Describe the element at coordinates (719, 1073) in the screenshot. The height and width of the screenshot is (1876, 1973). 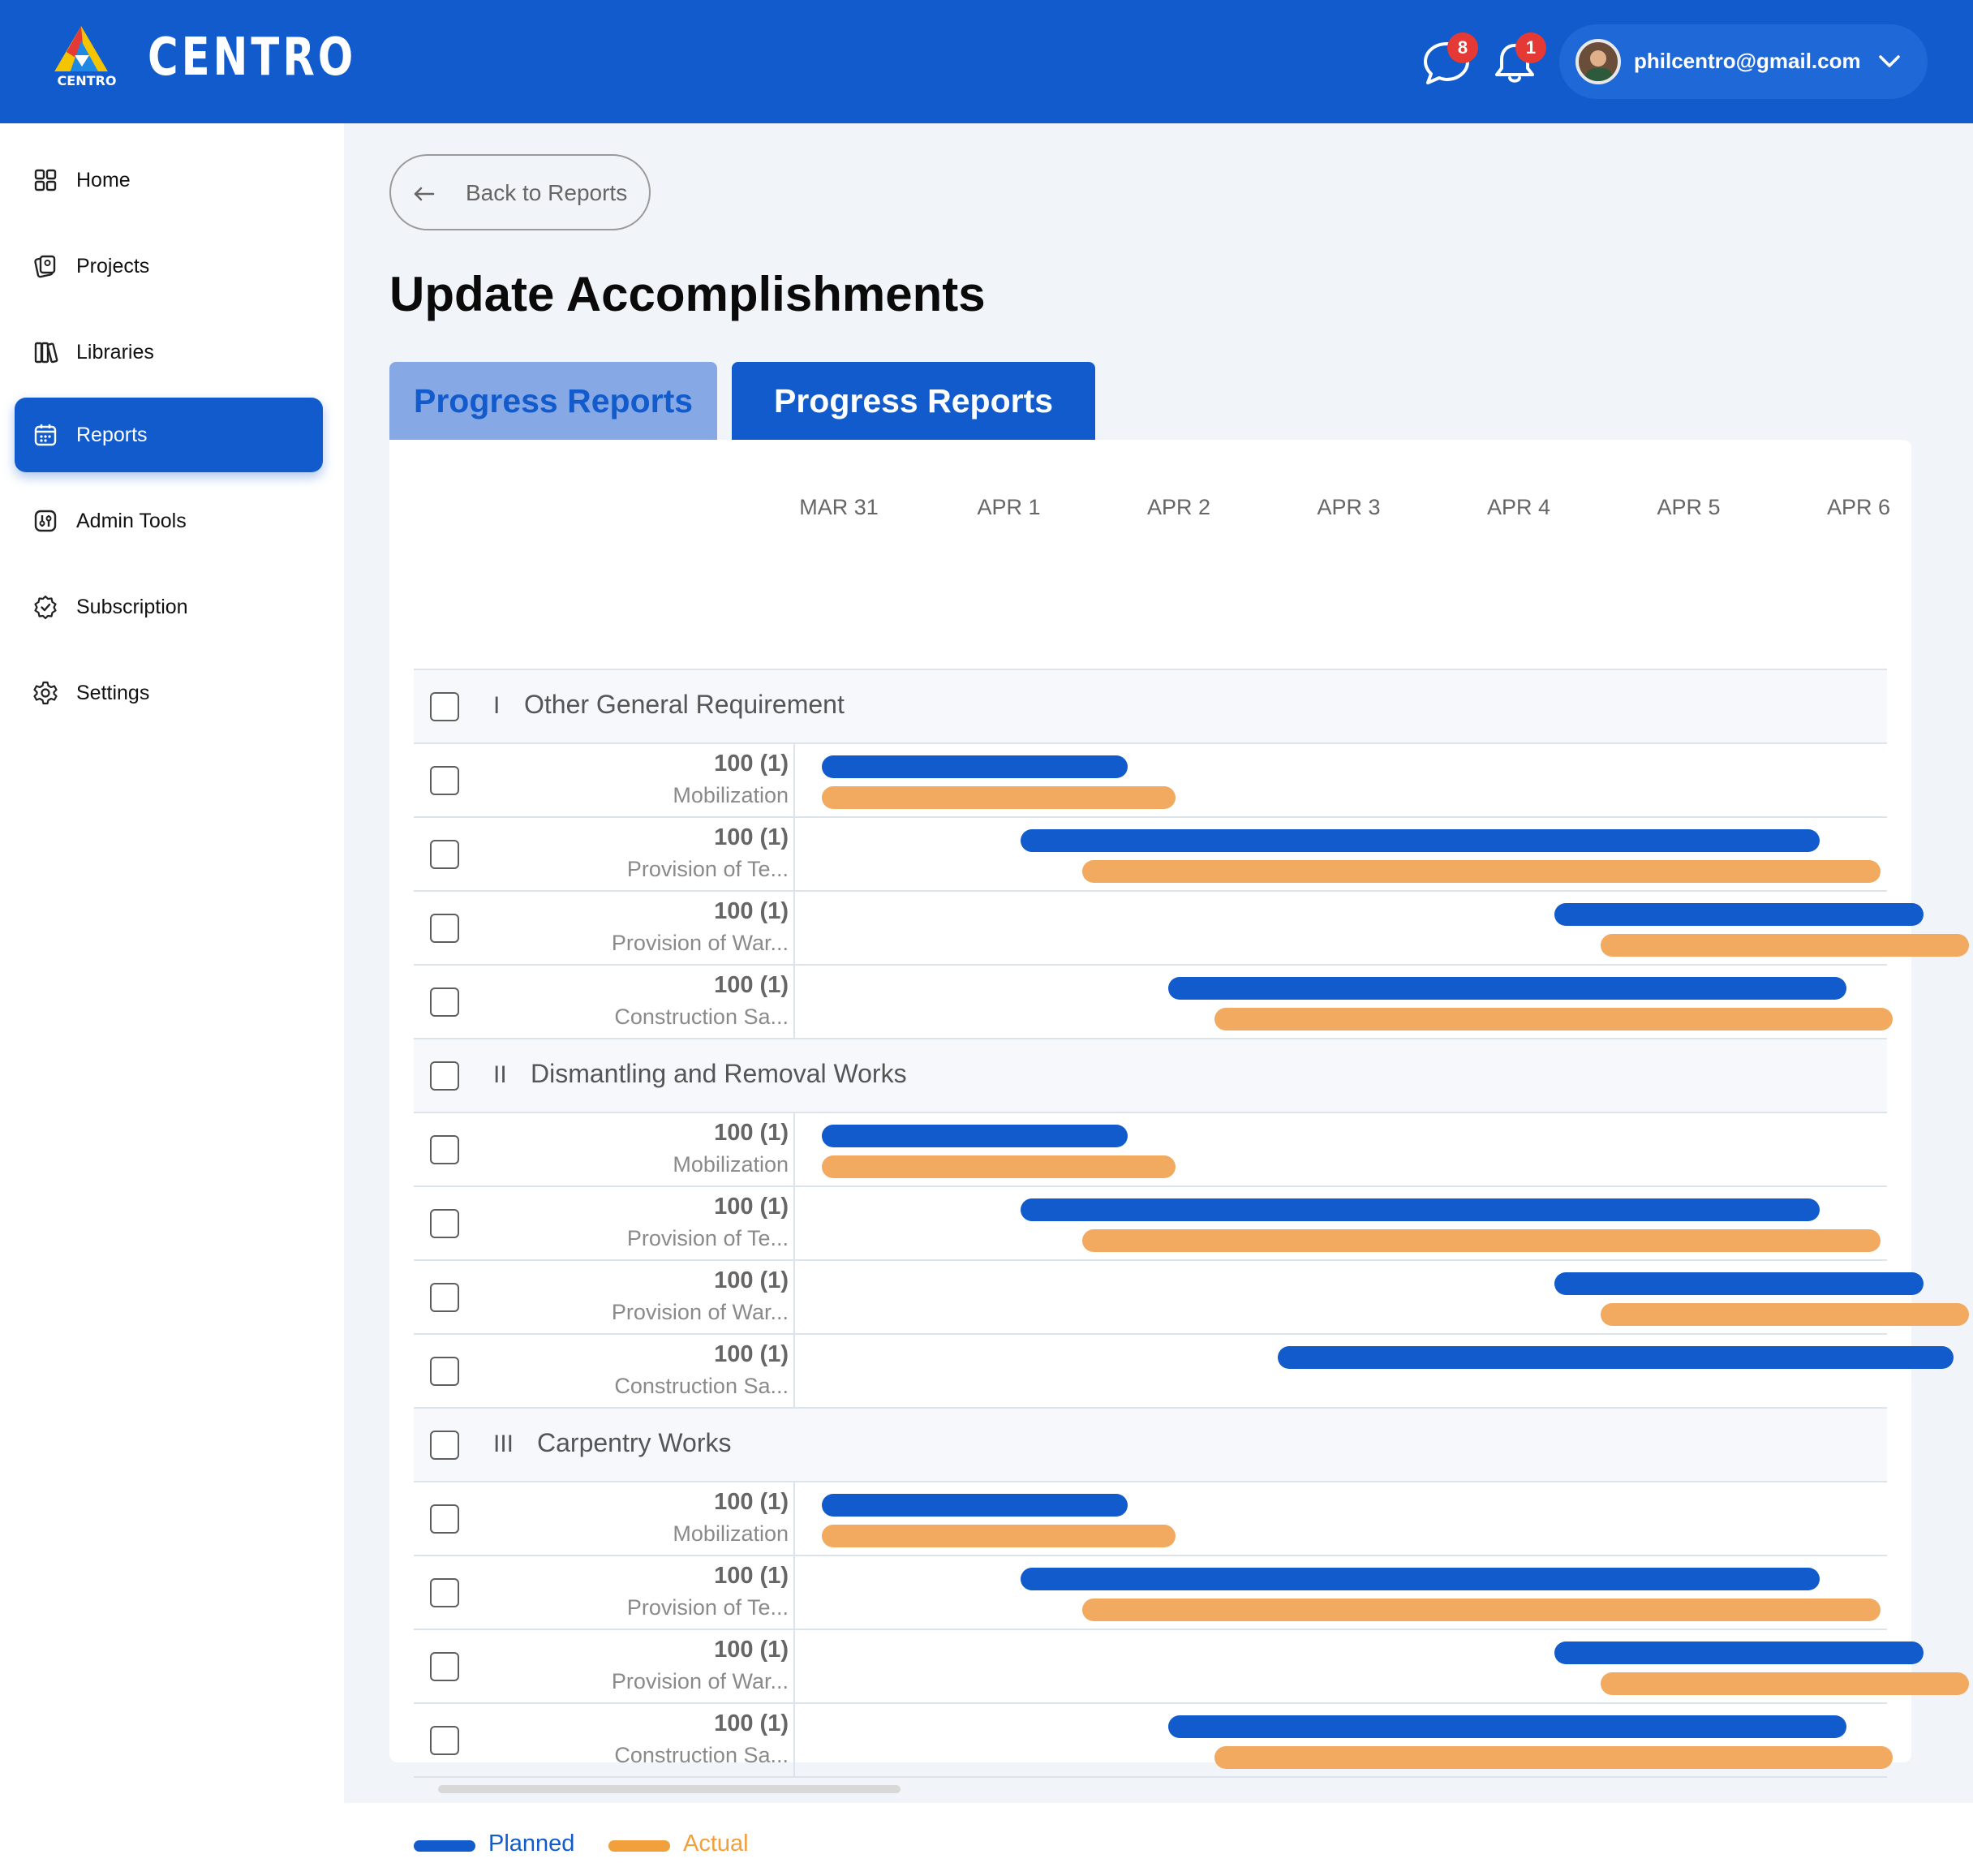
I see `group-name: Dismantling and Removal Works` at that location.